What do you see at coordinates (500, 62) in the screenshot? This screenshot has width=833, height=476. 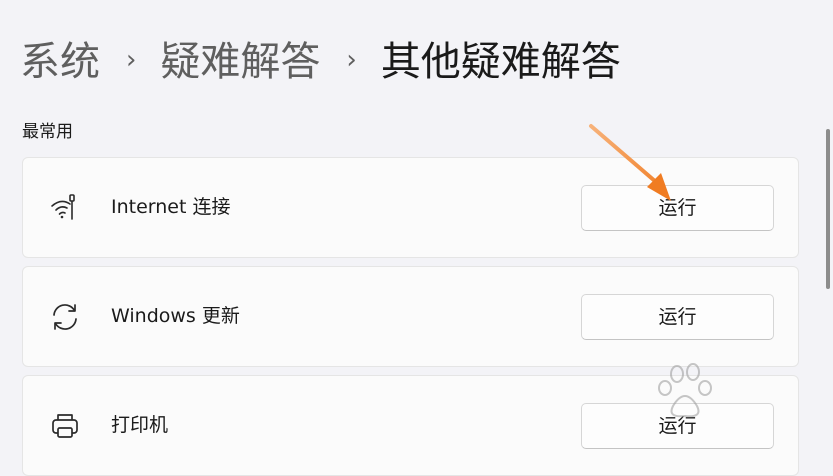 I see `page-title: 其他疑难解答` at bounding box center [500, 62].